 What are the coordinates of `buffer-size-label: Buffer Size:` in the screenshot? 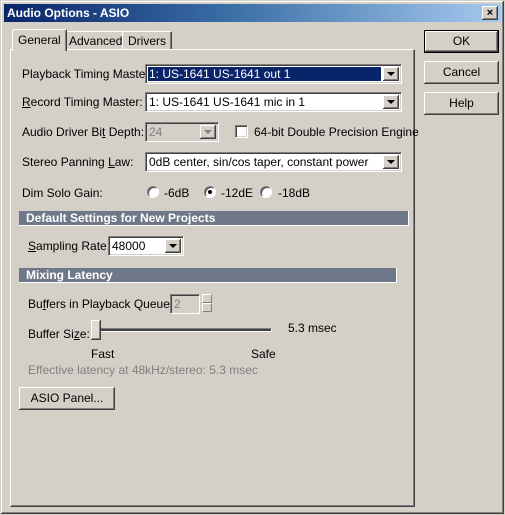 It's located at (59, 334).